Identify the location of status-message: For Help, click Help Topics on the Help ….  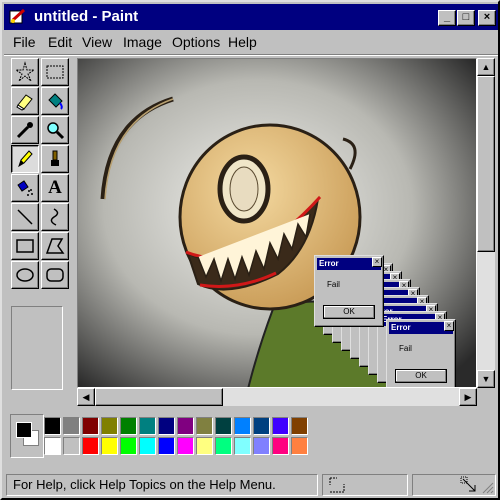
(162, 485).